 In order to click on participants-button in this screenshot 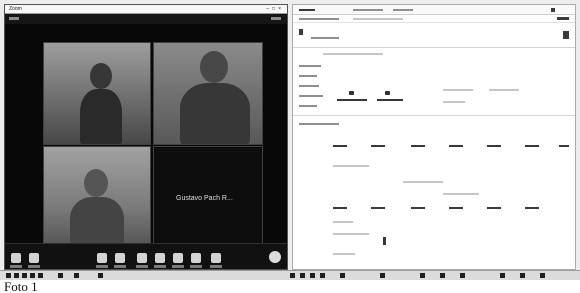, I will do `click(120, 258)`.